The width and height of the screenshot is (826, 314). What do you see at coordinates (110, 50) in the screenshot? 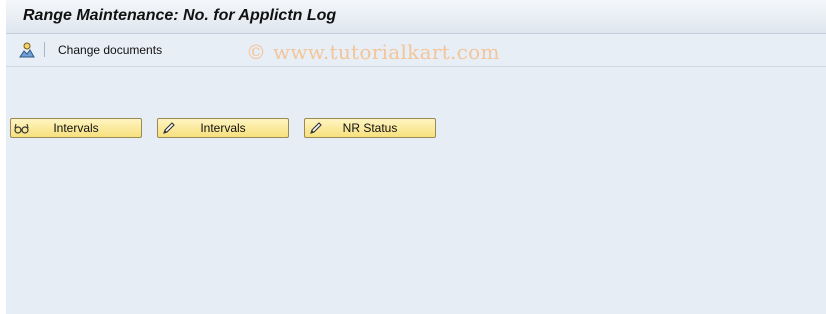
I see `change-documents-button: Change documents` at bounding box center [110, 50].